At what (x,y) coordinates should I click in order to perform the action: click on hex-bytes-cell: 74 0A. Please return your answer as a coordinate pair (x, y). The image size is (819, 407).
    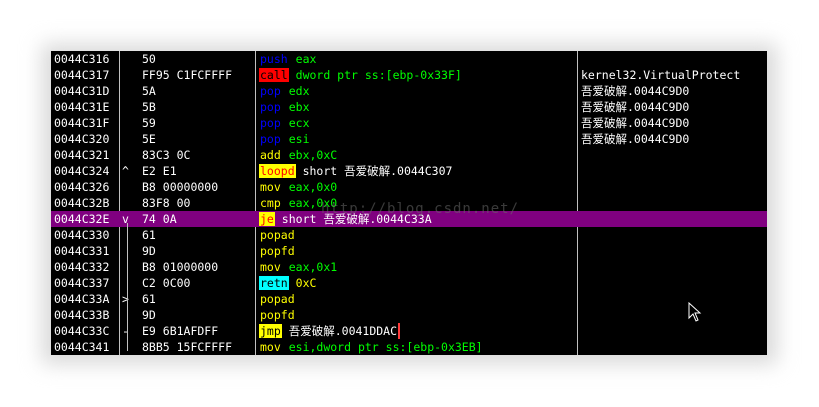
    Looking at the image, I should click on (159, 219).